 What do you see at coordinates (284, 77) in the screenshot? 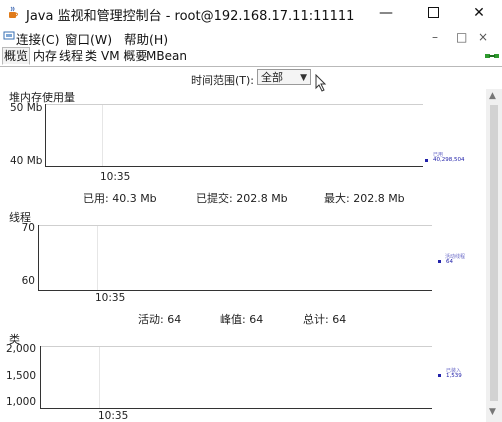
I see `time-range-select: 全部 ▼` at bounding box center [284, 77].